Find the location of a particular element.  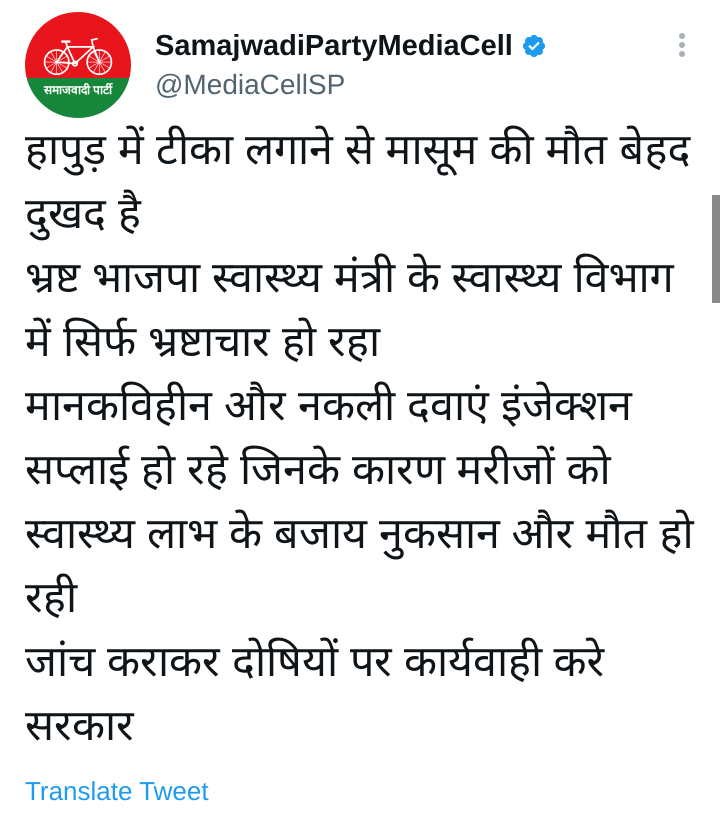

account-handle: @MediaCellSP is located at coordinates (351, 85).